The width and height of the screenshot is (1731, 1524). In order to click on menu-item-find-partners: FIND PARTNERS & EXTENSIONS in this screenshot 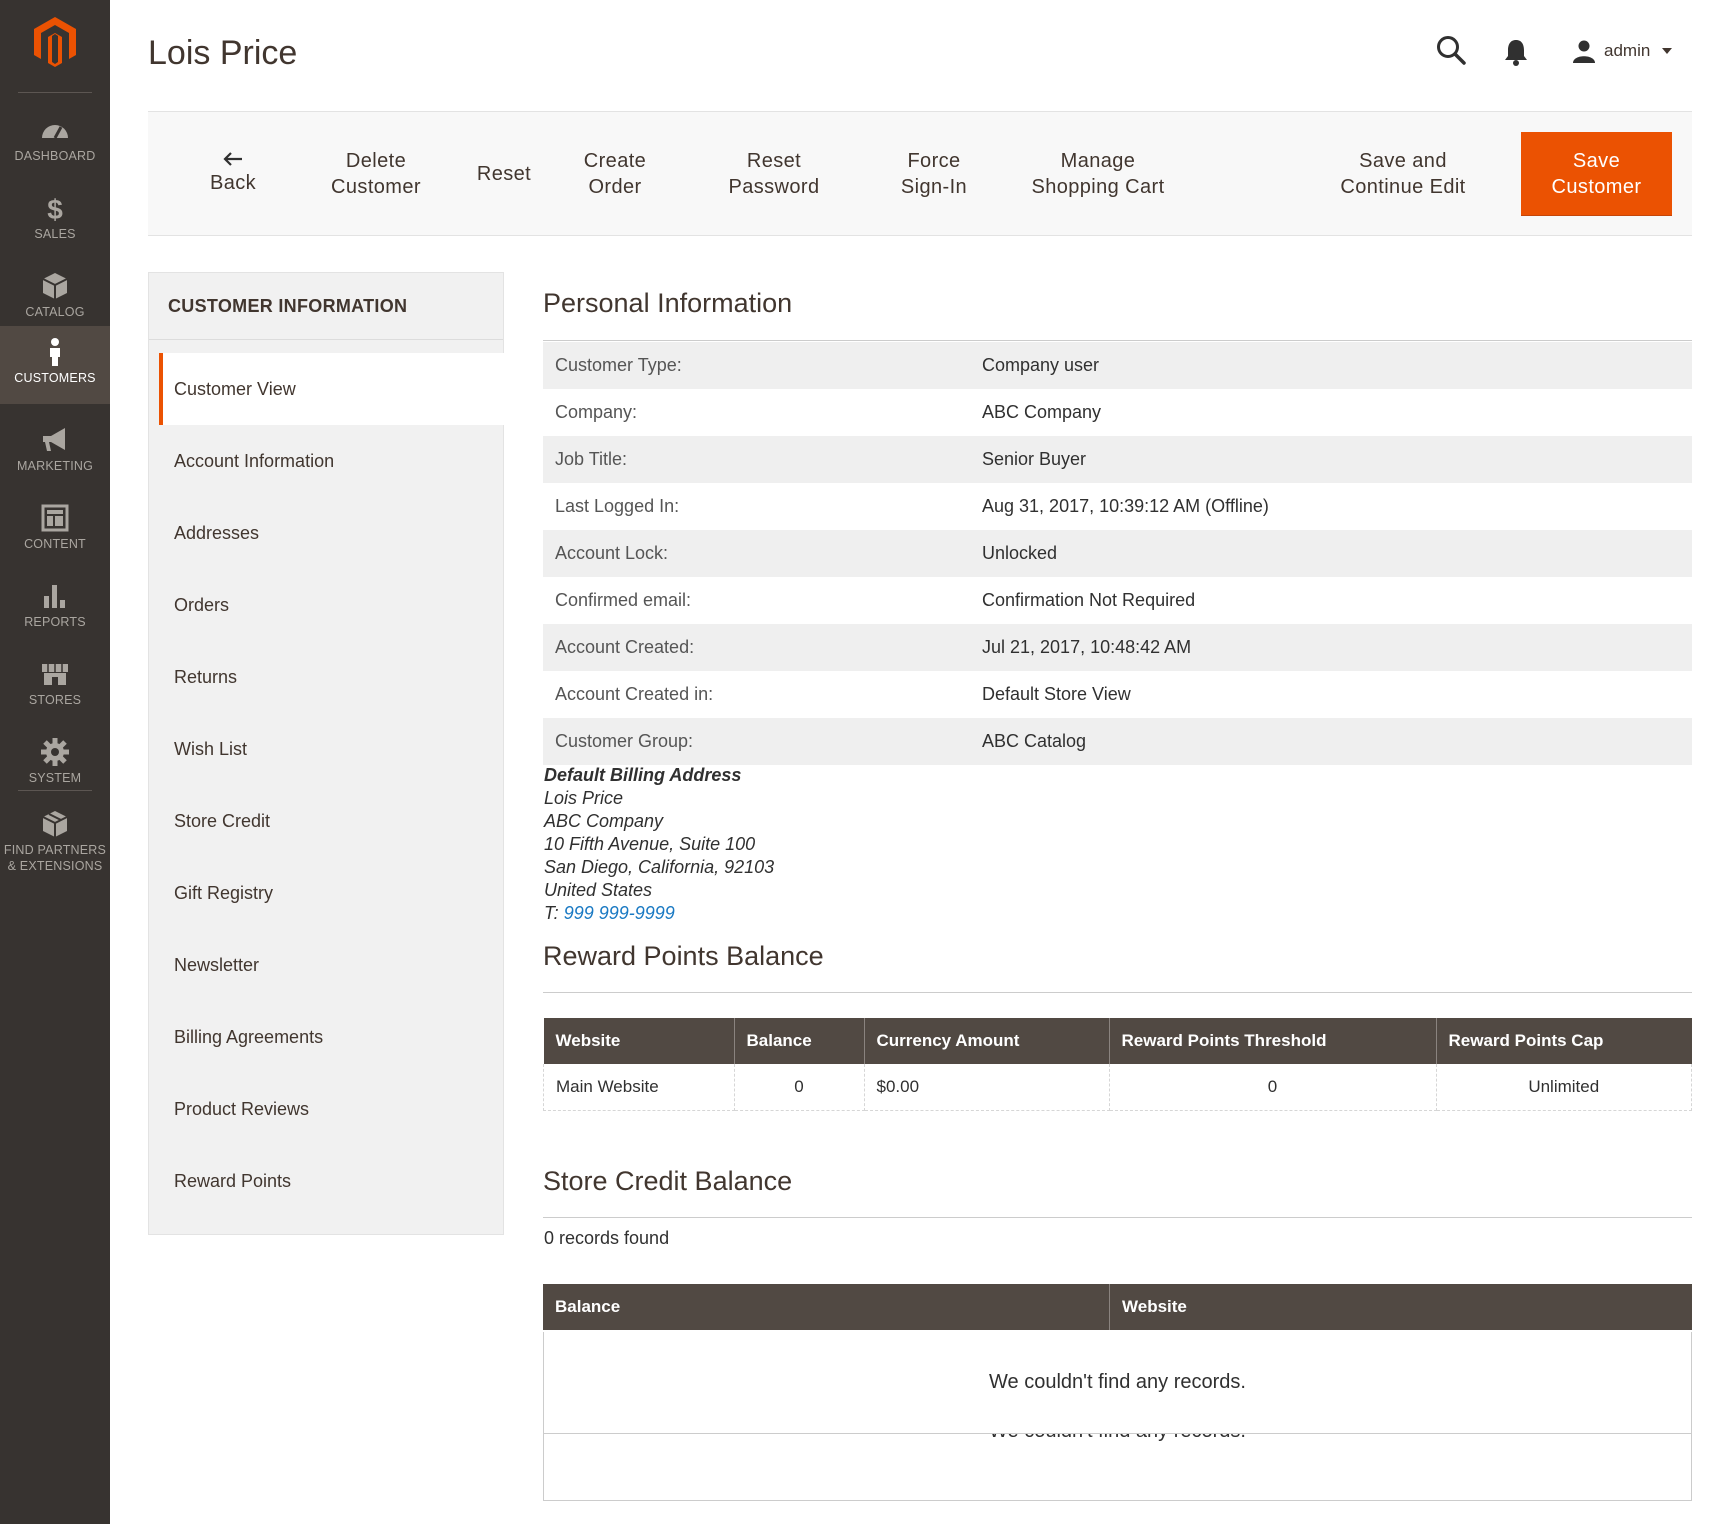, I will do `click(55, 846)`.